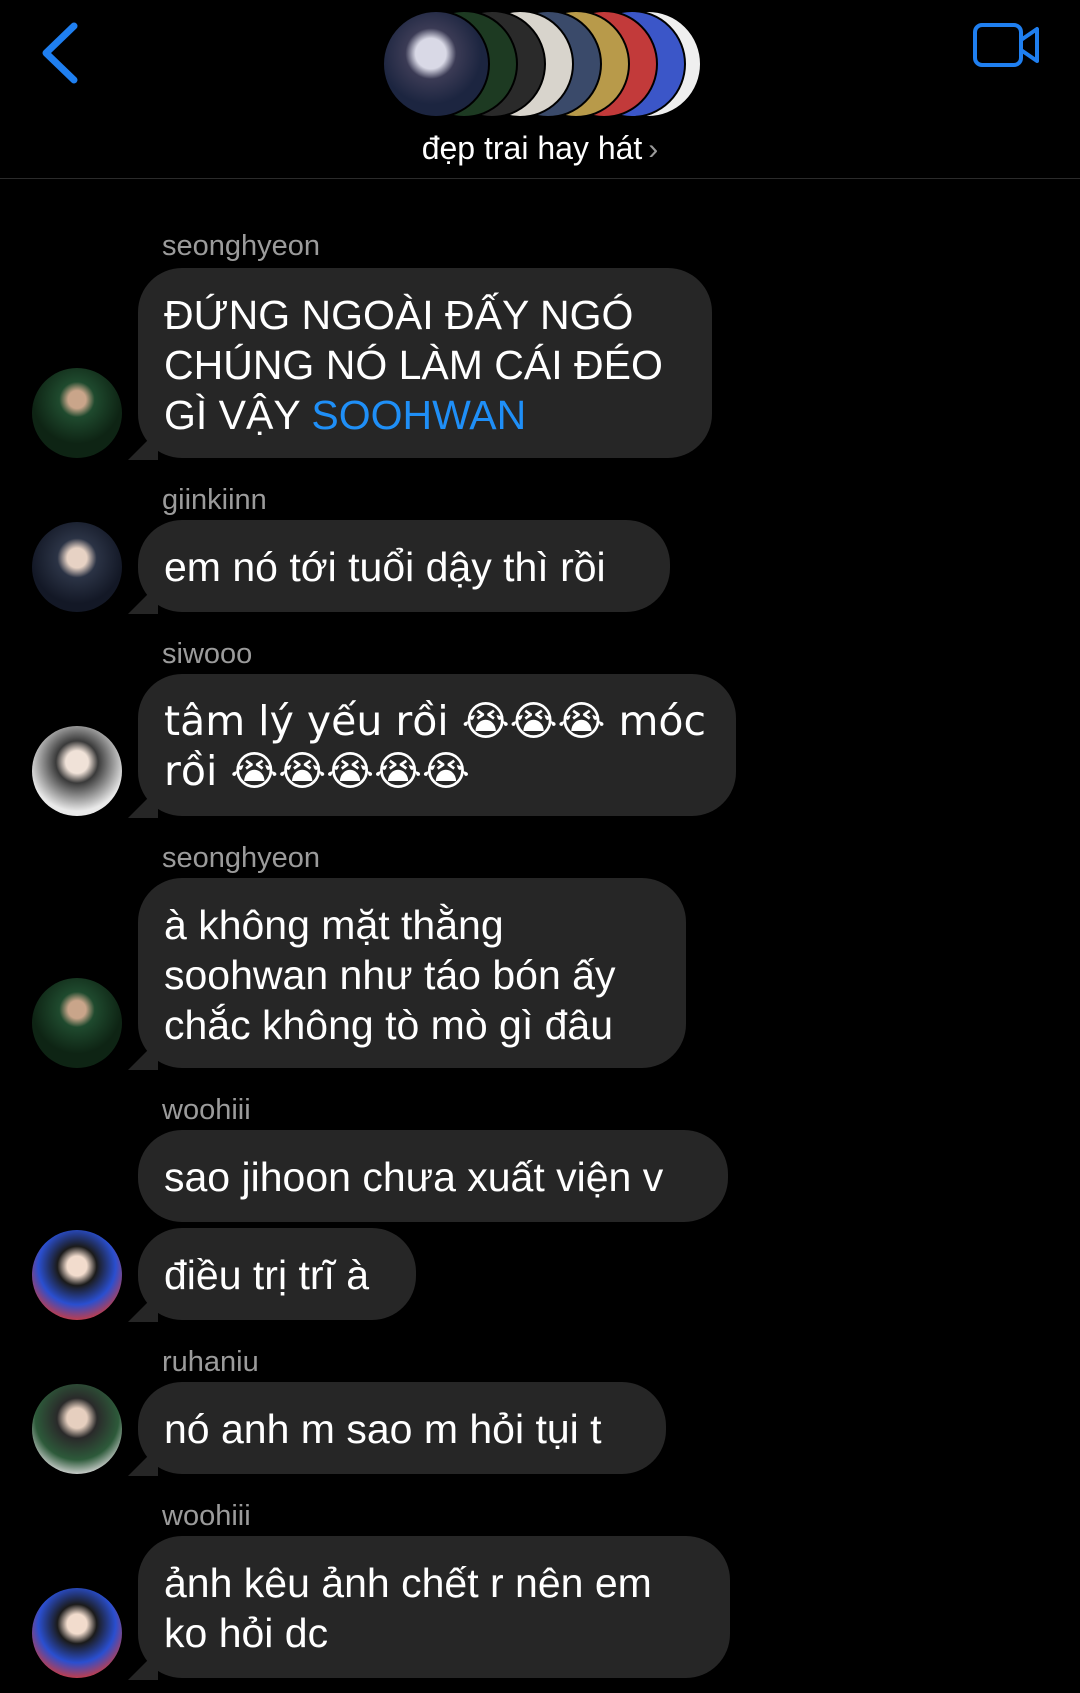  What do you see at coordinates (414, 1177) in the screenshot?
I see `message-text: sao jihoon chưa xuất viện v` at bounding box center [414, 1177].